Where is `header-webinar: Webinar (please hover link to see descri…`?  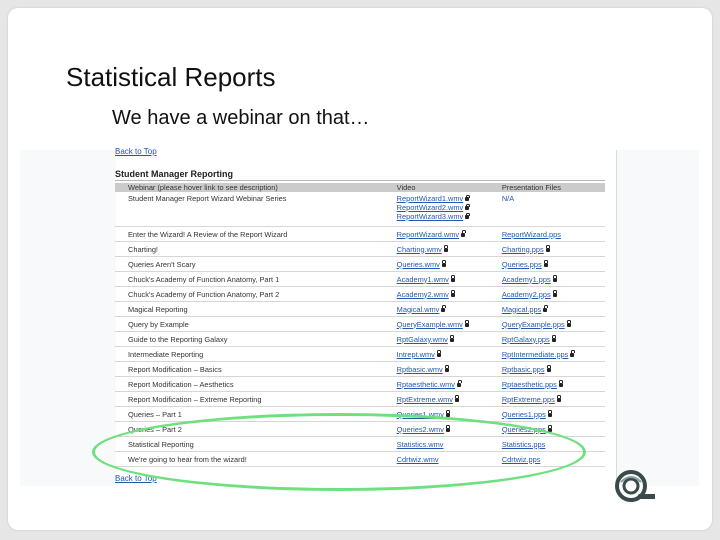
header-webinar: Webinar (please hover link to see descri… is located at coordinates (203, 187).